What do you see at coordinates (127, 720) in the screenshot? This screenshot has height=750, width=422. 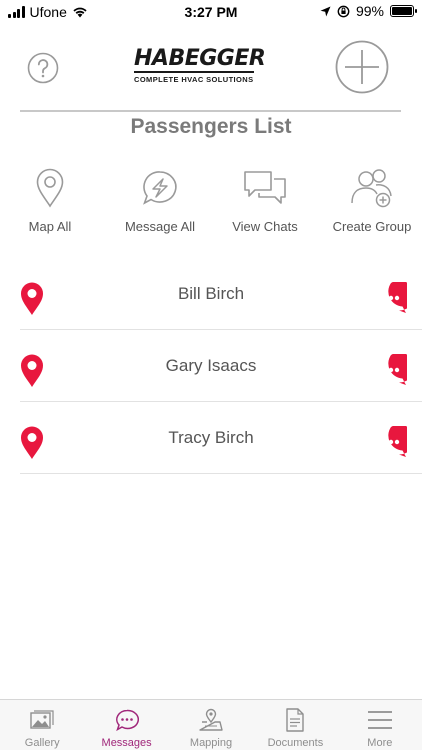 I see `message-icon` at bounding box center [127, 720].